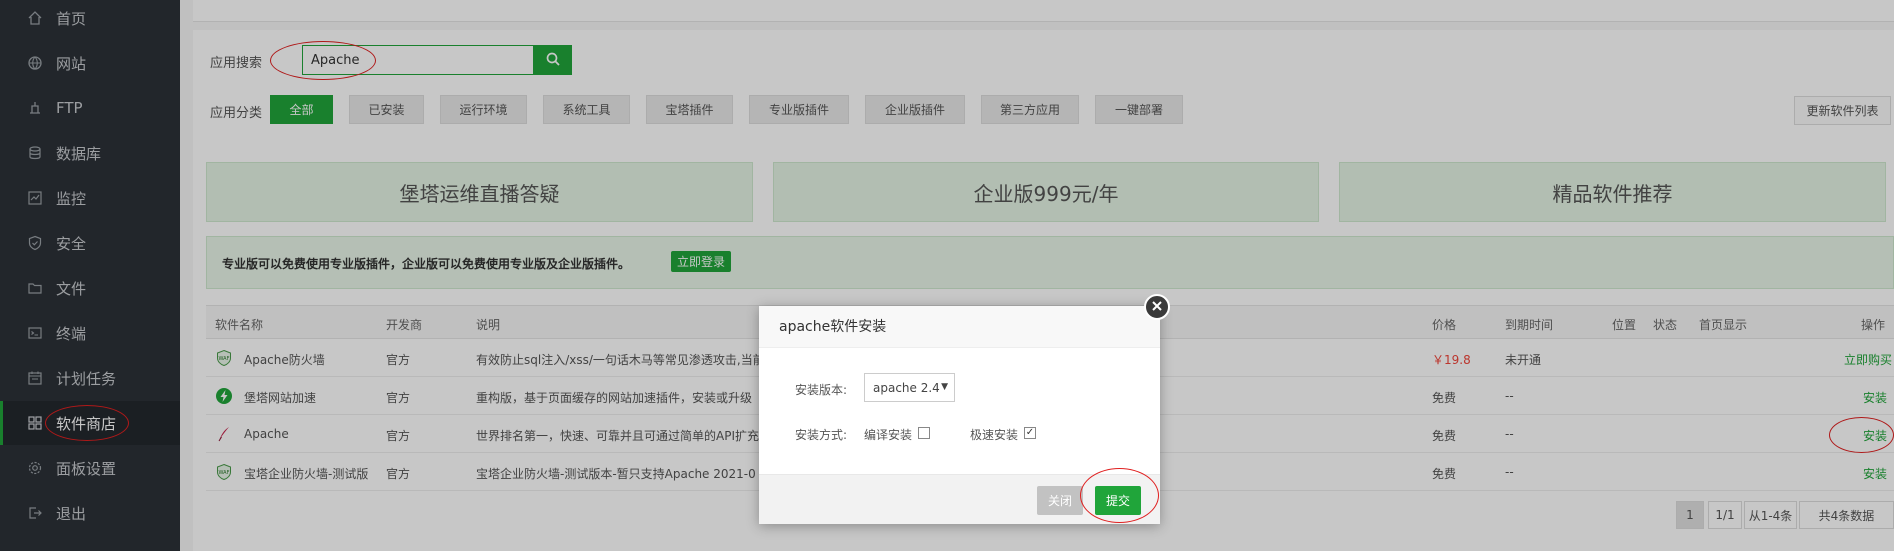 The image size is (1894, 551). Describe the element at coordinates (924, 433) in the screenshot. I see `compile-install-checkbox` at that location.